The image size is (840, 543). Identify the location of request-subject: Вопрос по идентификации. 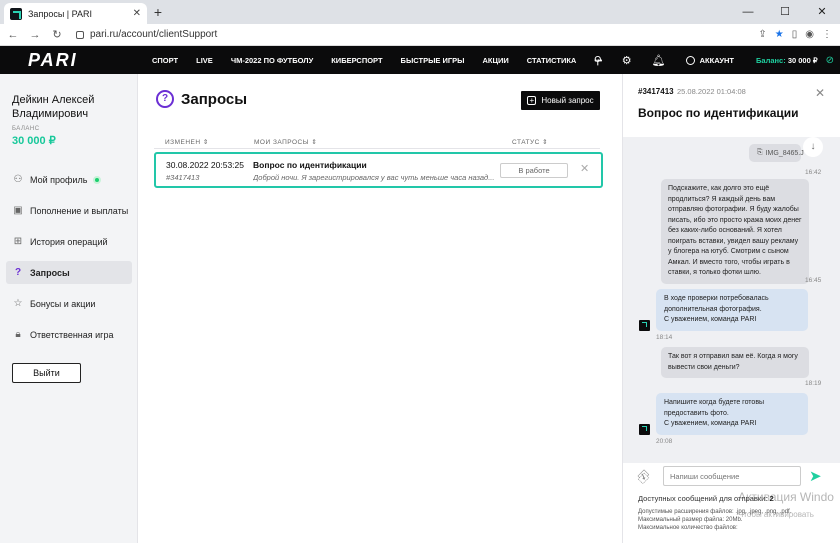
(310, 165).